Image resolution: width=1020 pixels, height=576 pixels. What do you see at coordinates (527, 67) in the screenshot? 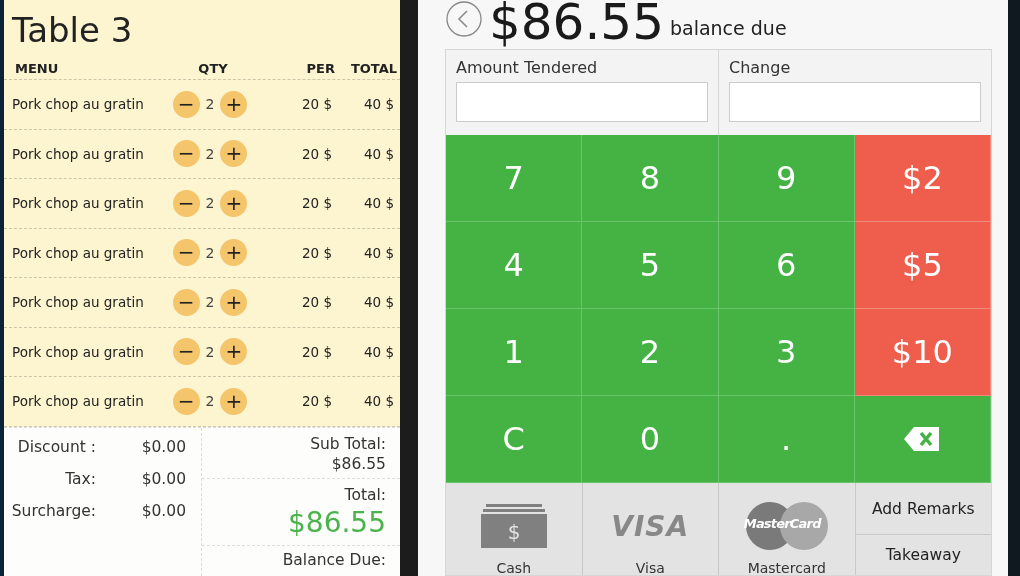
I see `field-label: Amount Tendered` at bounding box center [527, 67].